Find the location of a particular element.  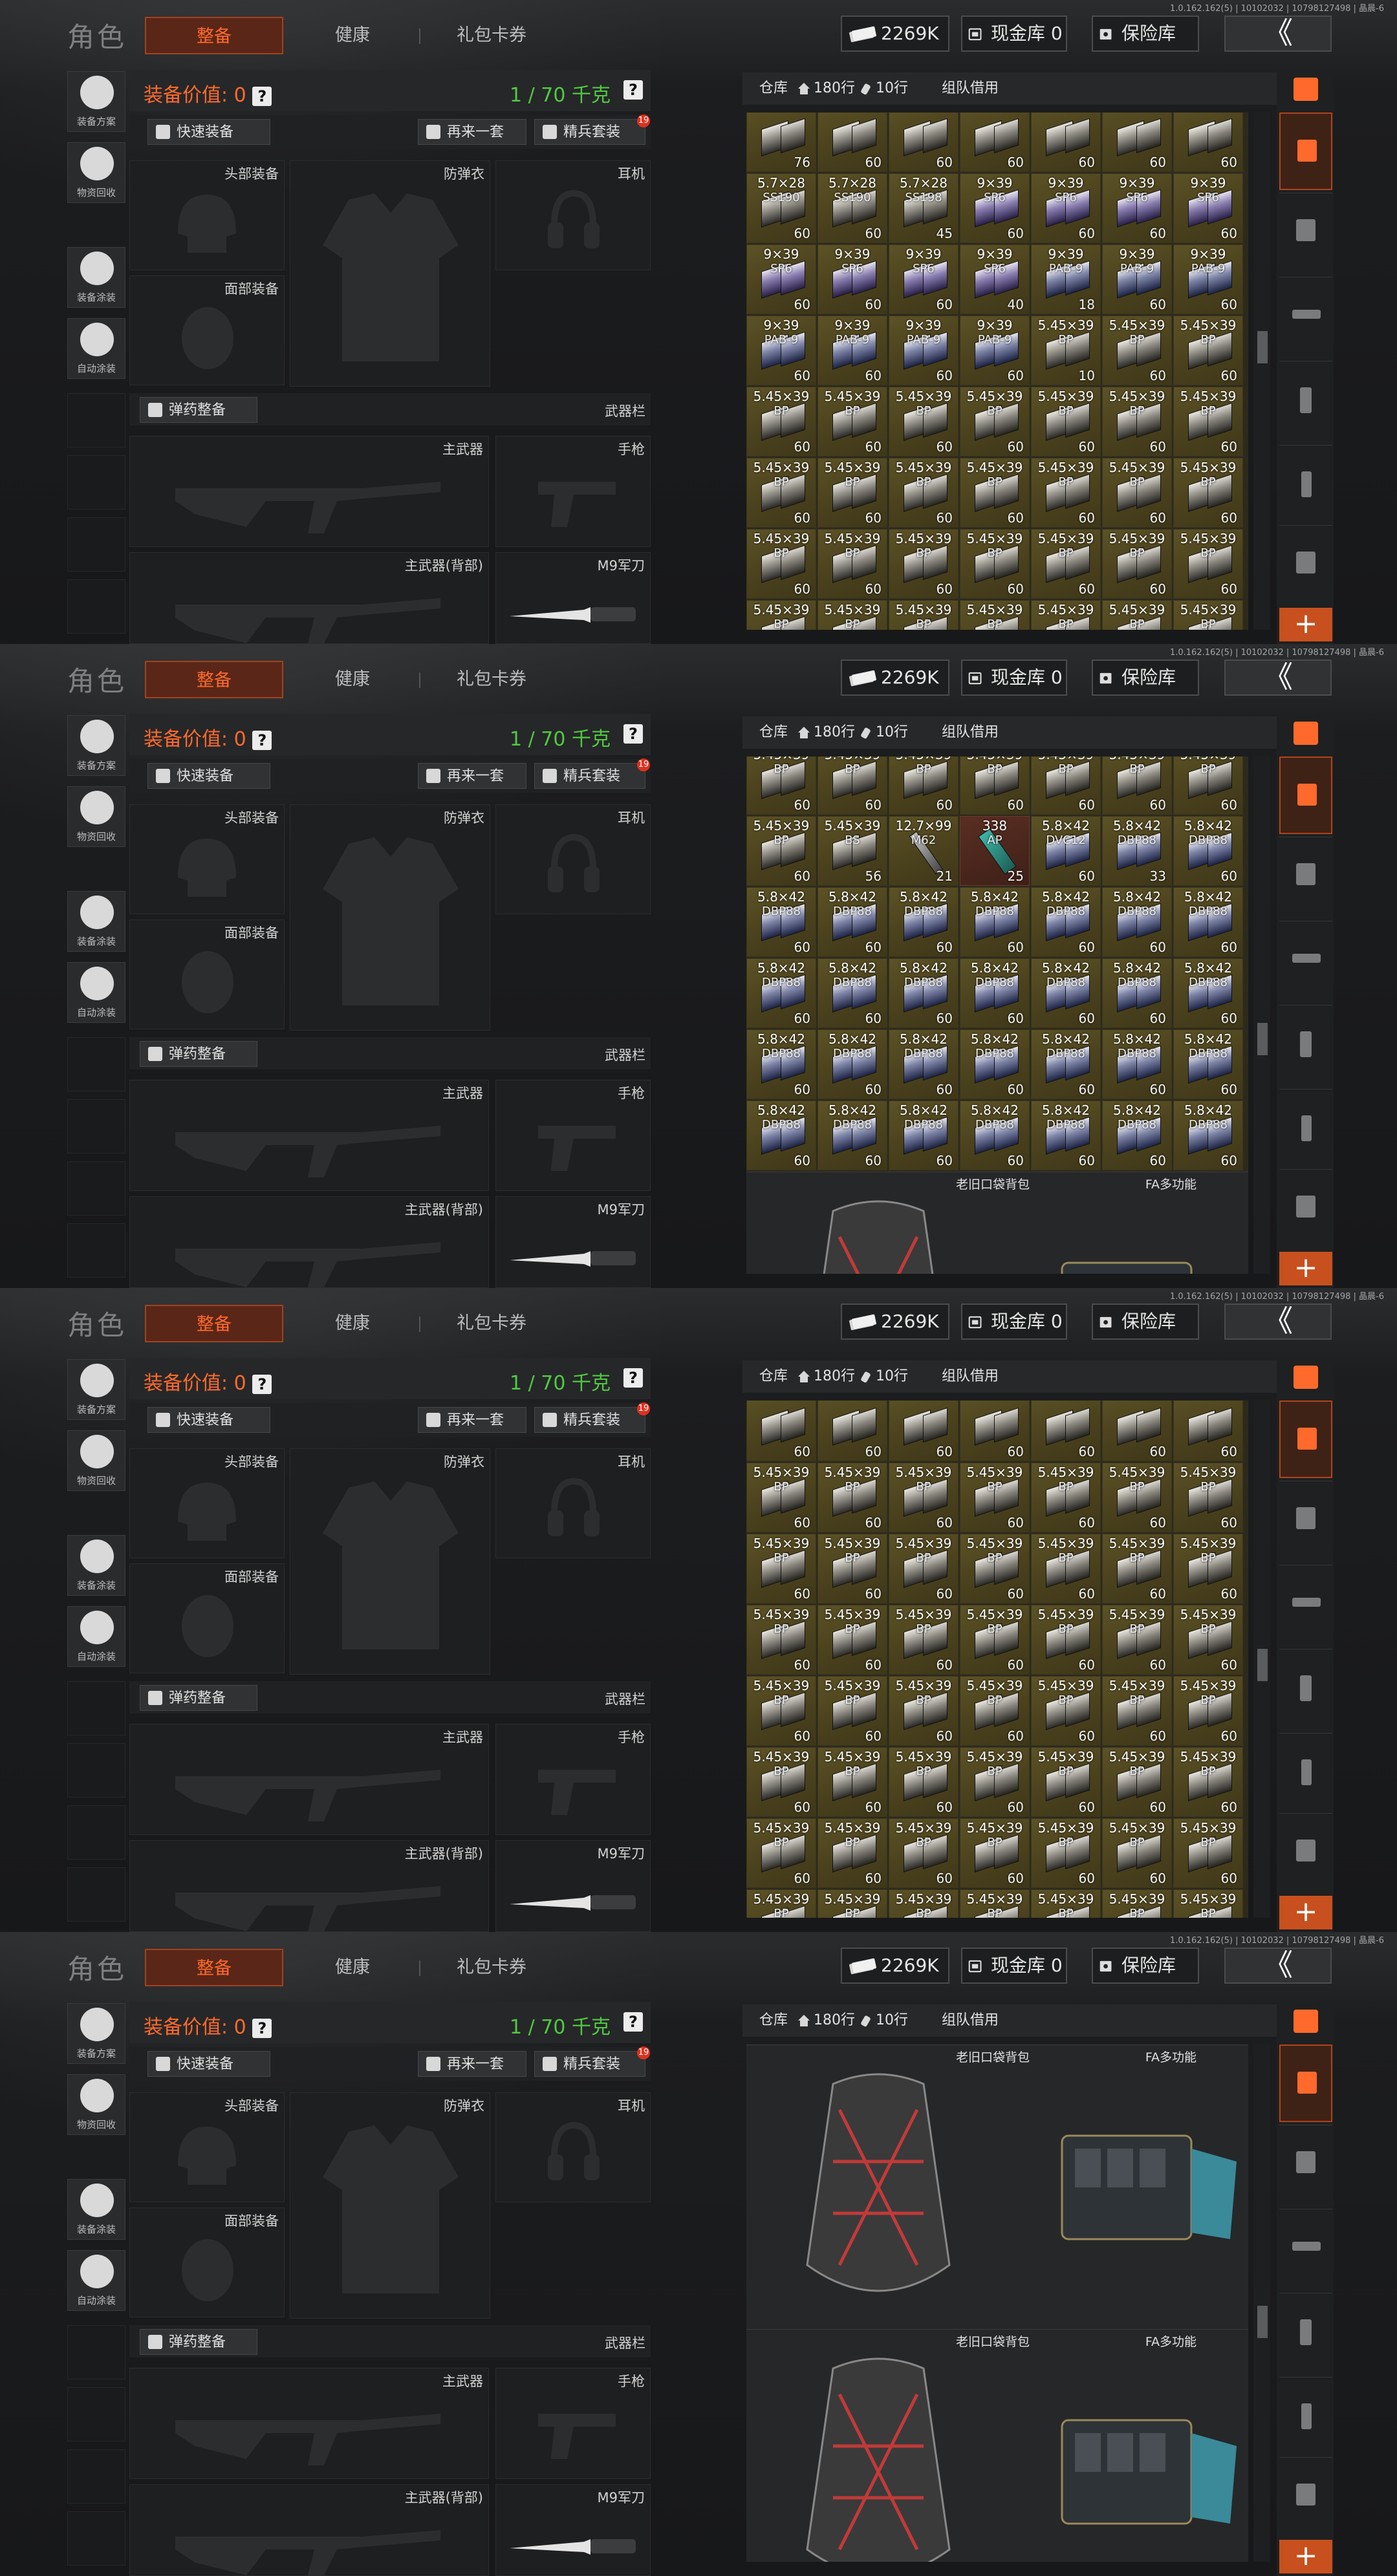

ammo-item: 5.8×42 DVC12 60 is located at coordinates (1066, 851).